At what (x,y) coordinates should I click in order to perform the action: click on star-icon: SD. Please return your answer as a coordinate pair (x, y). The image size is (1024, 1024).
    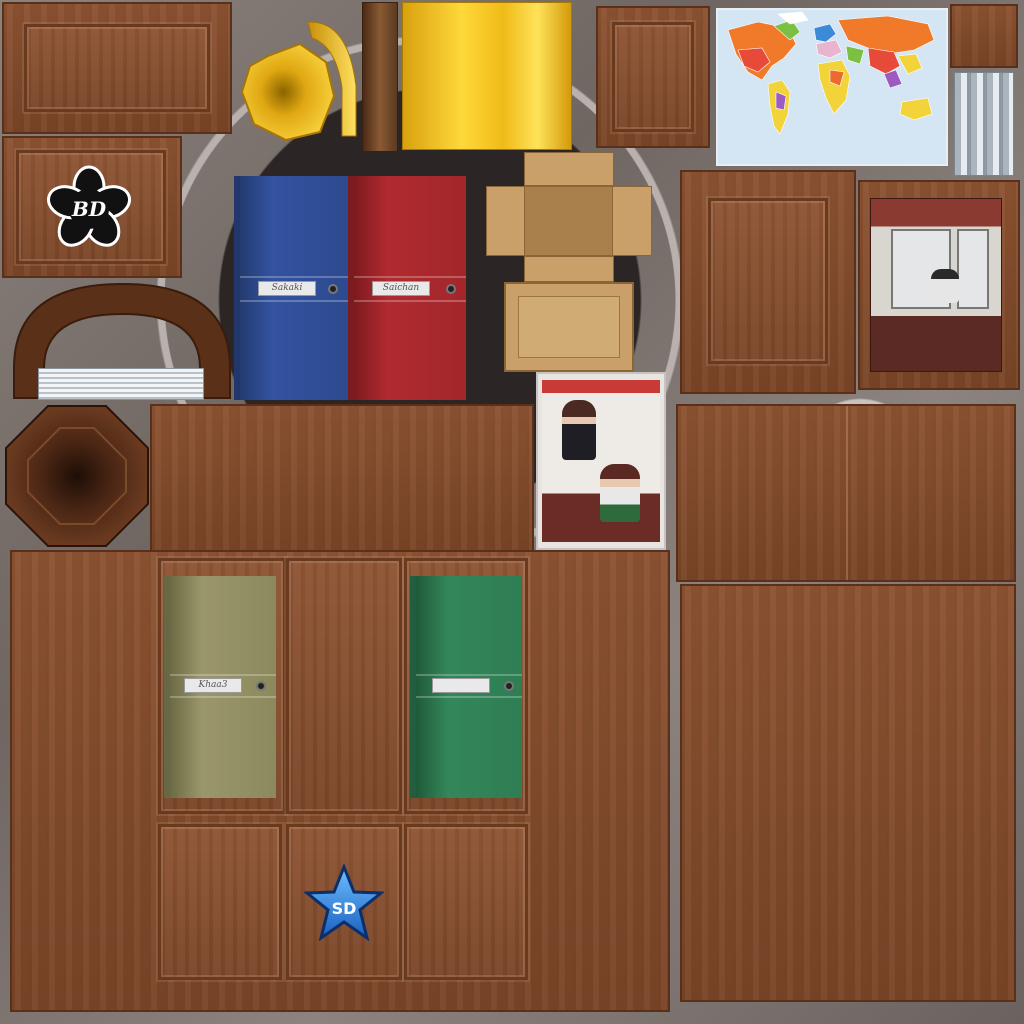
    Looking at the image, I should click on (344, 902).